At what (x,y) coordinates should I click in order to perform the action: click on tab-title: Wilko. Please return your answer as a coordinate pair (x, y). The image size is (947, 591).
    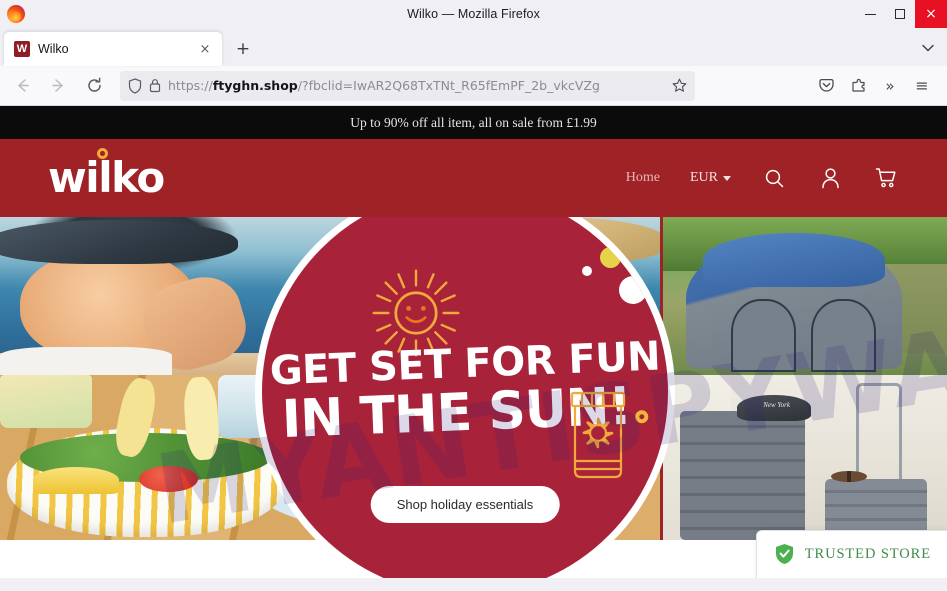
    Looking at the image, I should click on (53, 49).